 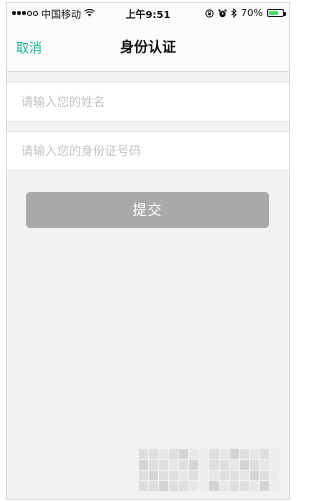 What do you see at coordinates (233, 13) in the screenshot?
I see `bluetooth-icon` at bounding box center [233, 13].